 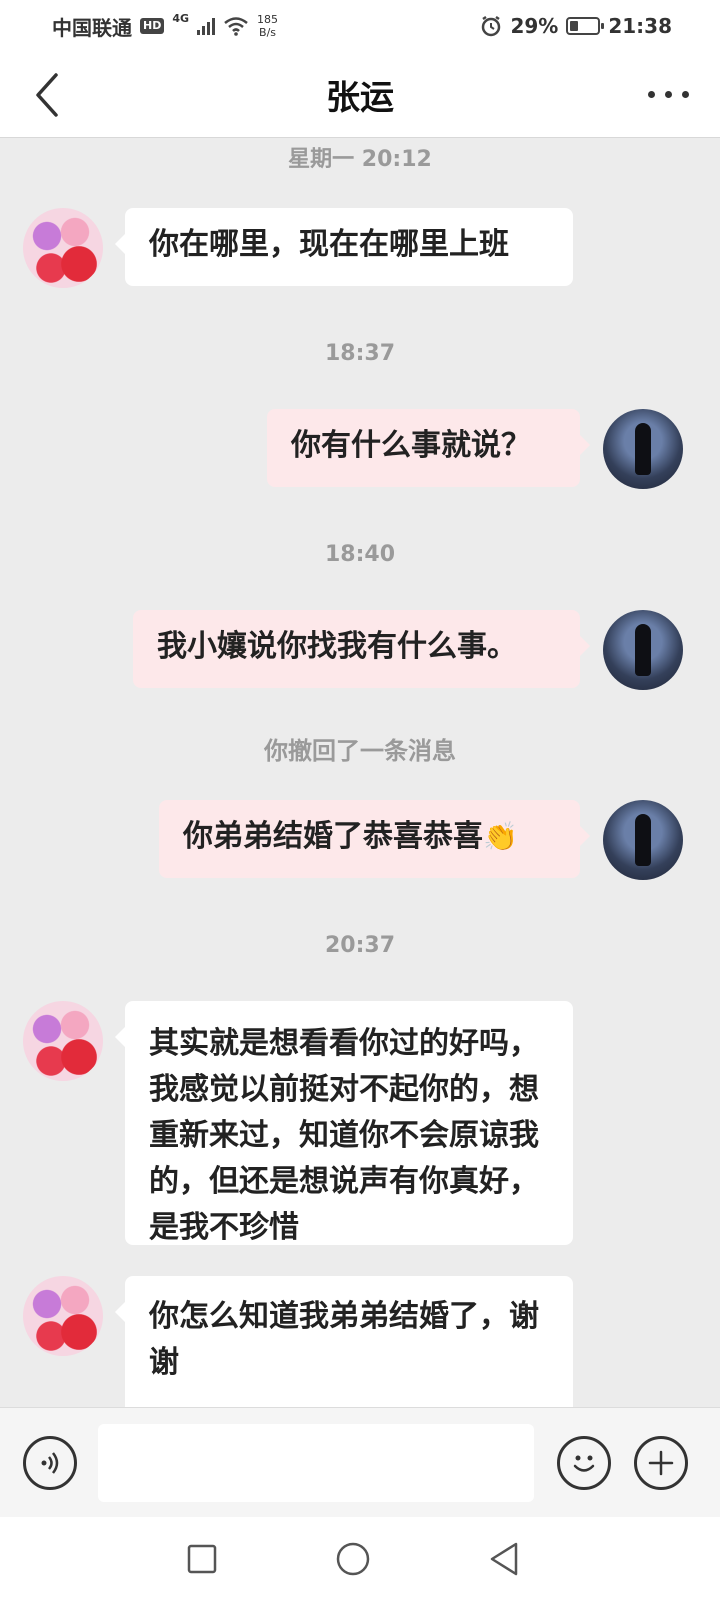 I want to click on square-icon, so click(x=202, y=1559).